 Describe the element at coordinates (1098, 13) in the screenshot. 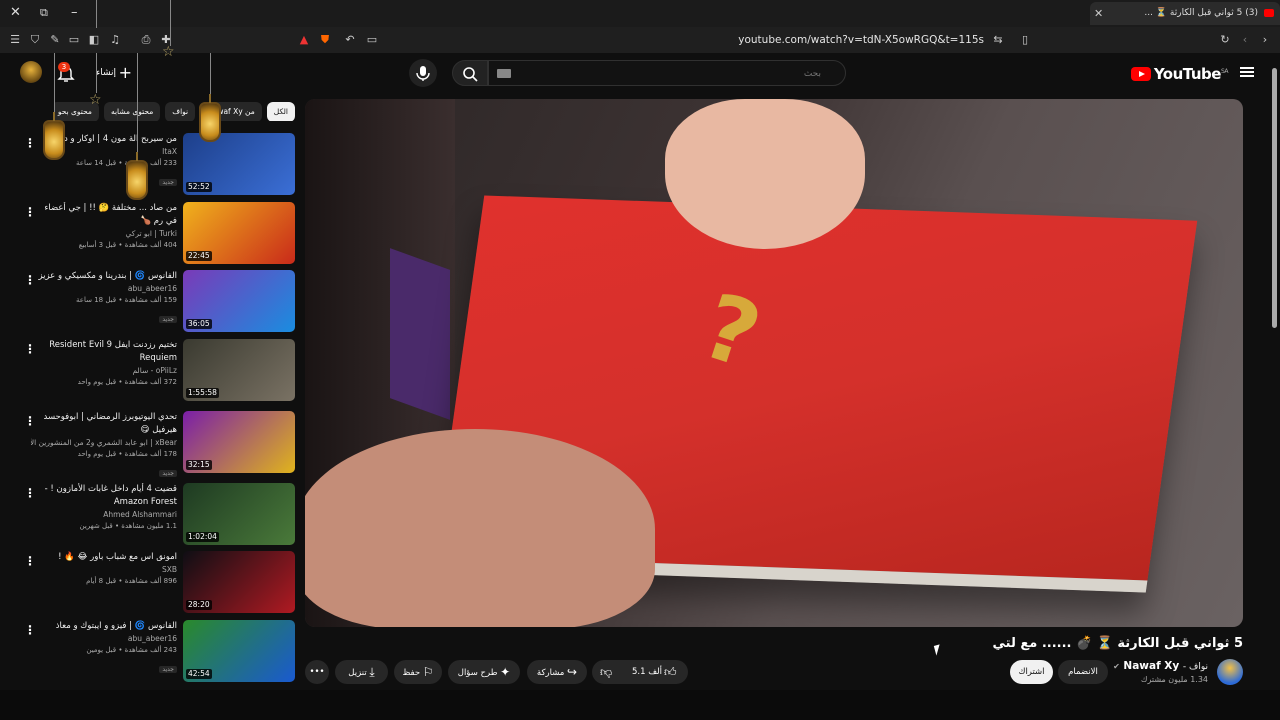

I see `close-tab-icon: ✕` at that location.